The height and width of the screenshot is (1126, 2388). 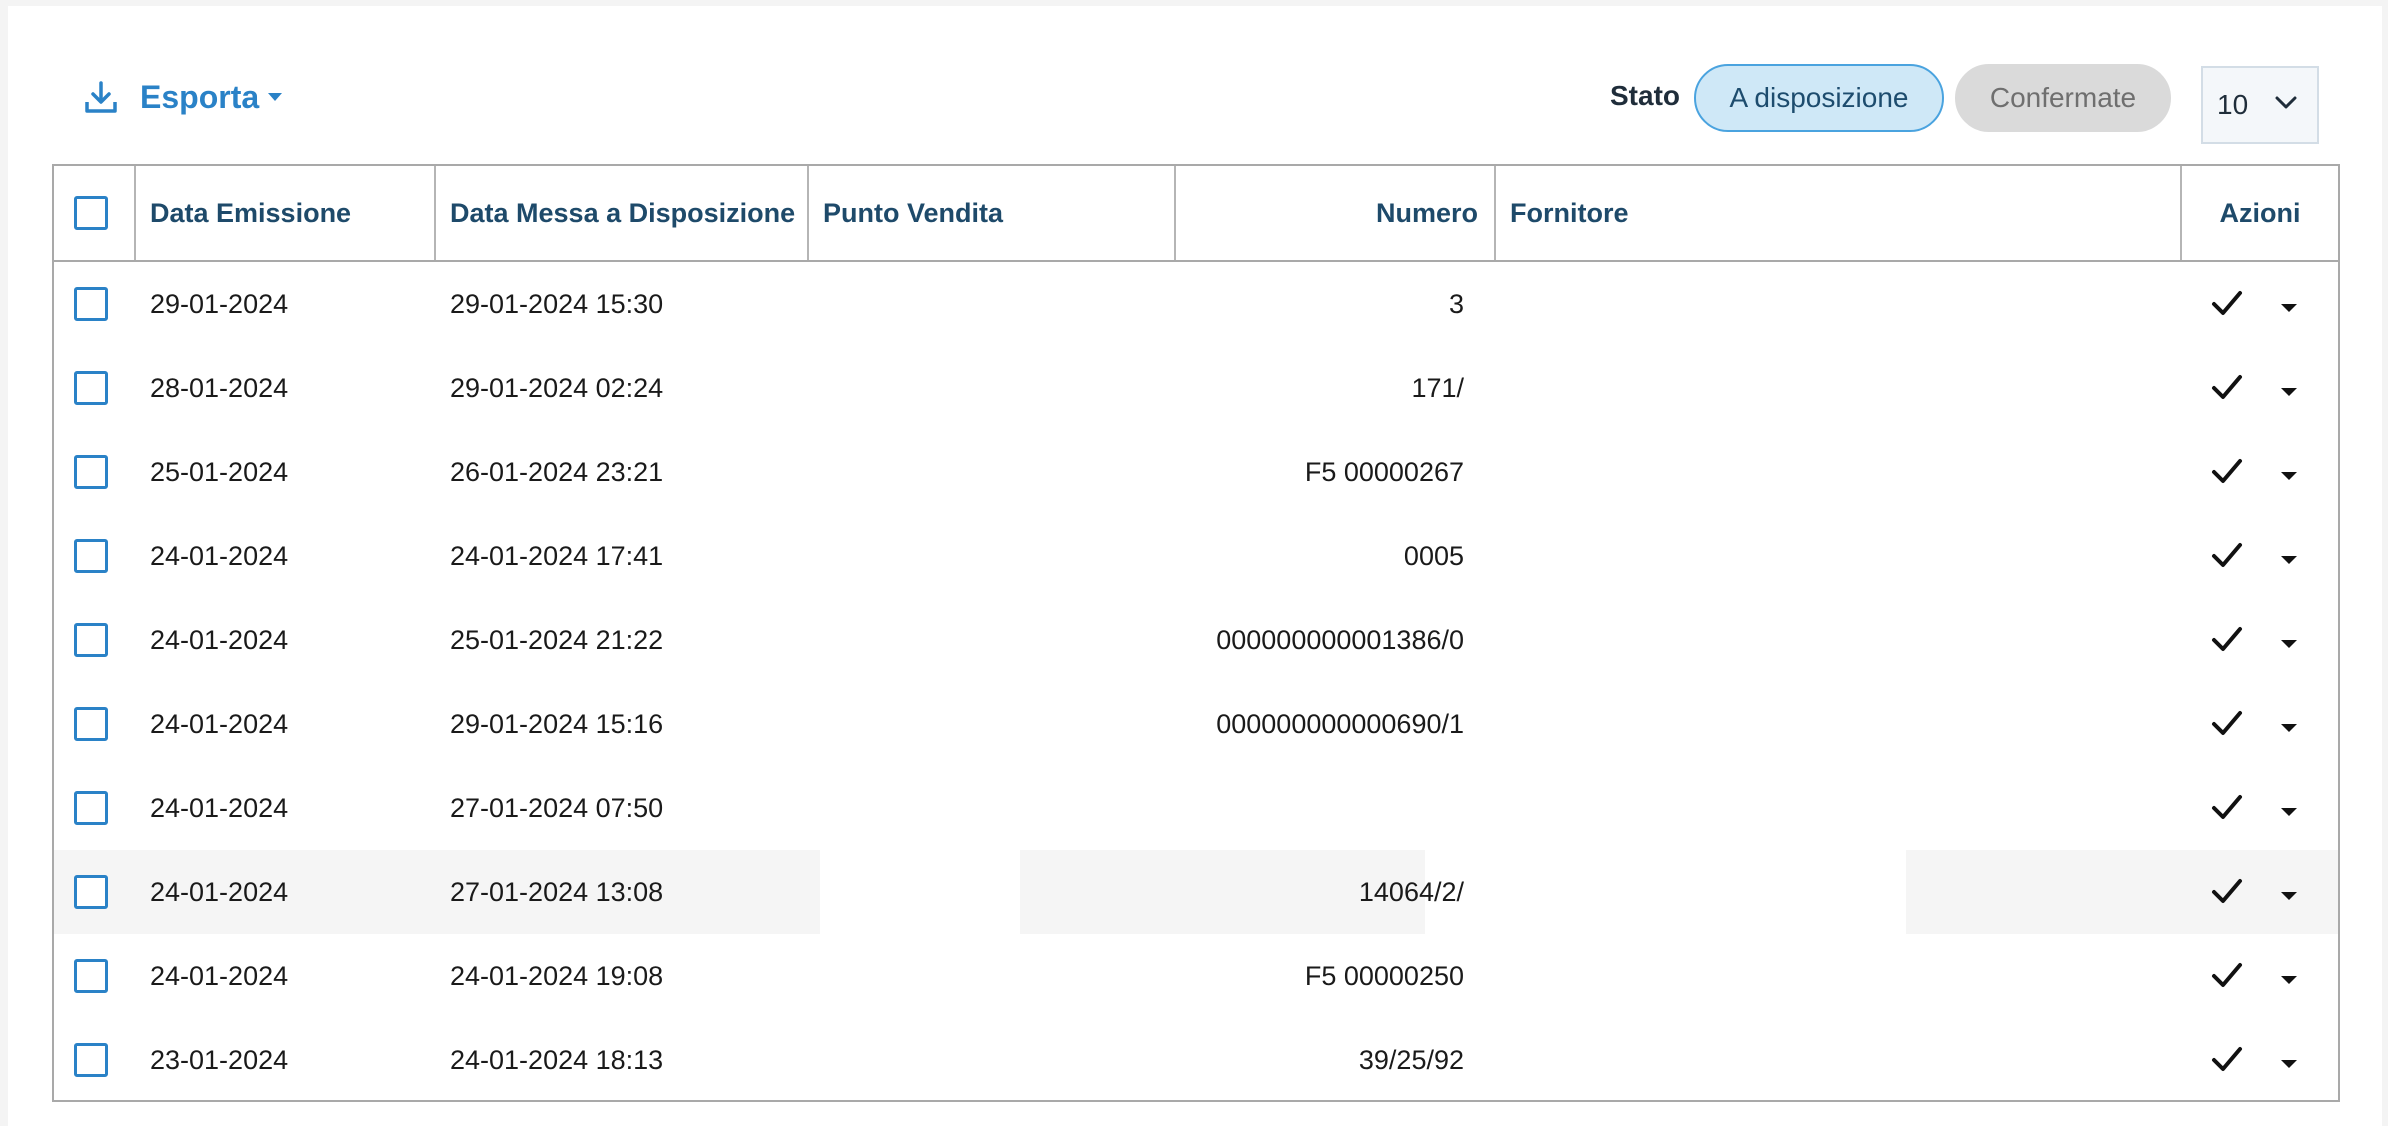 I want to click on table-row: 23-01-2024 24-01-2024 18:13 39/25/92, so click(x=1196, y=1060).